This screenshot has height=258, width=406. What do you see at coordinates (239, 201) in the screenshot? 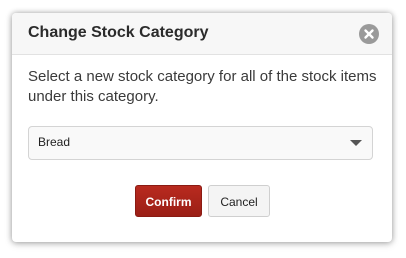
I see `cancel-button: Cancel` at bounding box center [239, 201].